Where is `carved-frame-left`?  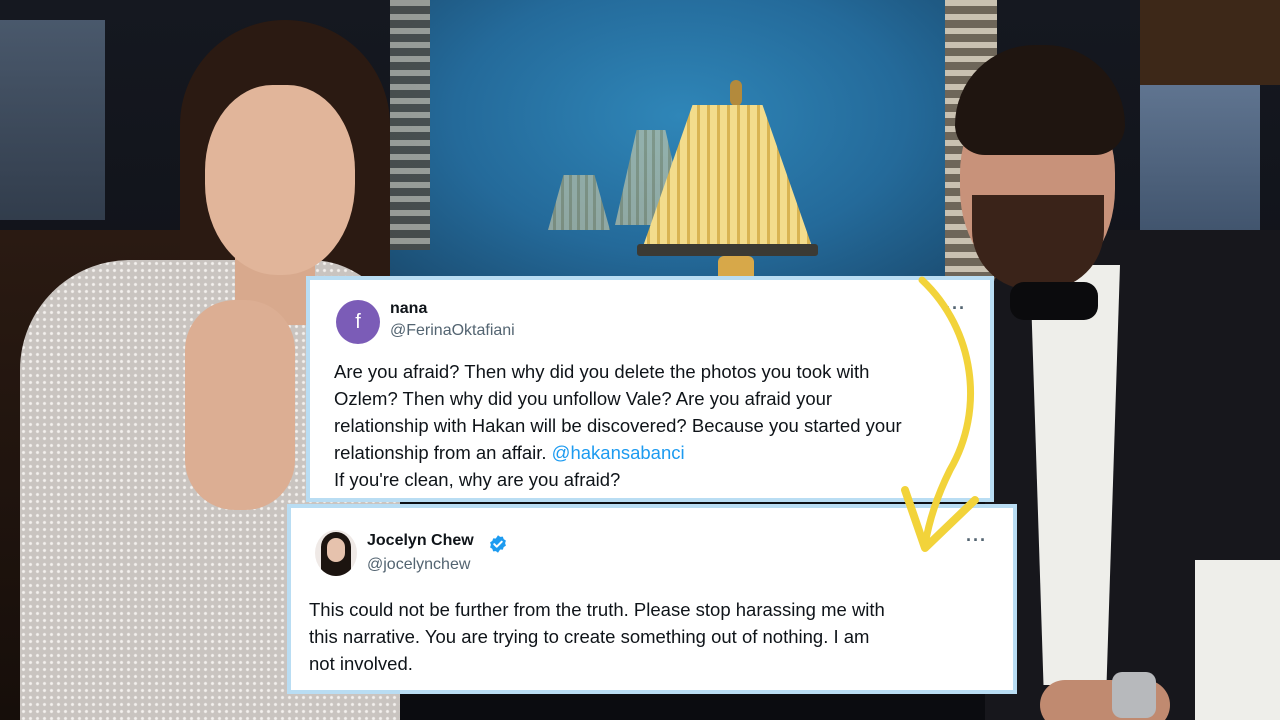
carved-frame-left is located at coordinates (410, 125).